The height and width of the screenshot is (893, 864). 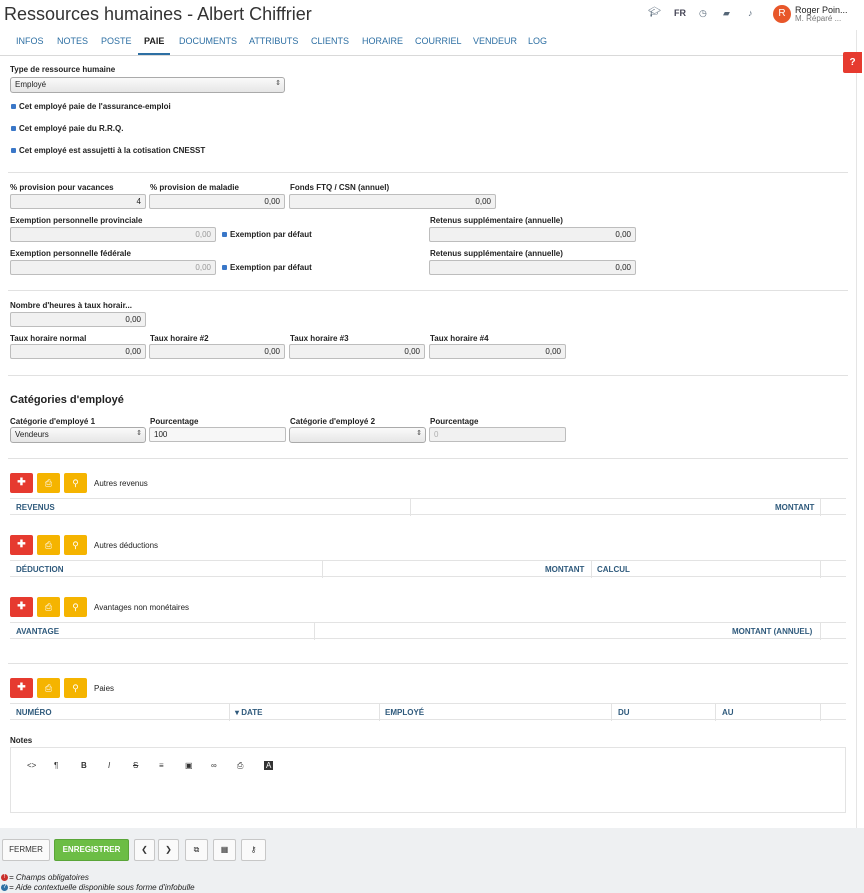 I want to click on checkbox-prov-default, so click(x=224, y=234).